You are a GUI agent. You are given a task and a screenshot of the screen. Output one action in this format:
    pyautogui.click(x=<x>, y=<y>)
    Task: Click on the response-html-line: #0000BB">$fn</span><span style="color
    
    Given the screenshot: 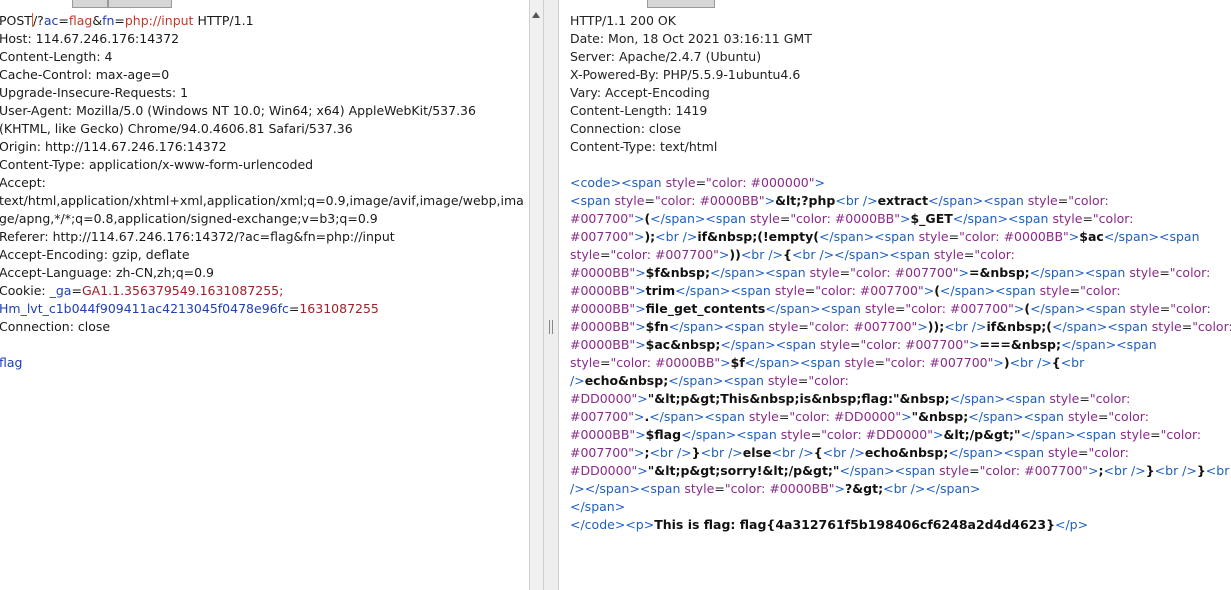 What is the action you would take?
    pyautogui.click(x=900, y=327)
    